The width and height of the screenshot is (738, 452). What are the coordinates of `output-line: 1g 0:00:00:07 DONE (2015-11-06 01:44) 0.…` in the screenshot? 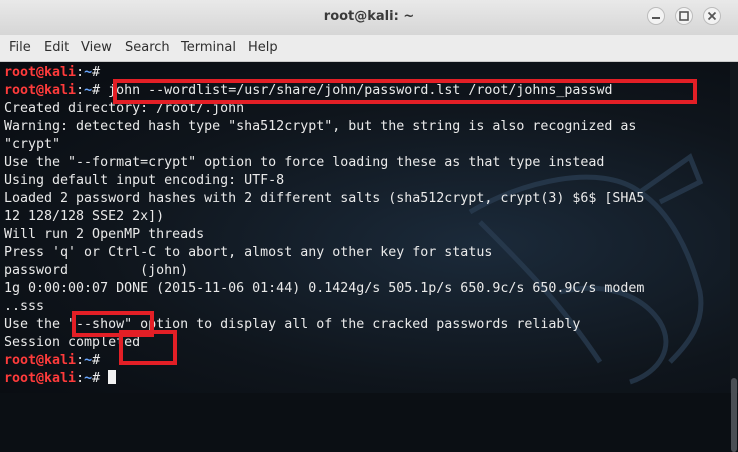 It's located at (324, 288).